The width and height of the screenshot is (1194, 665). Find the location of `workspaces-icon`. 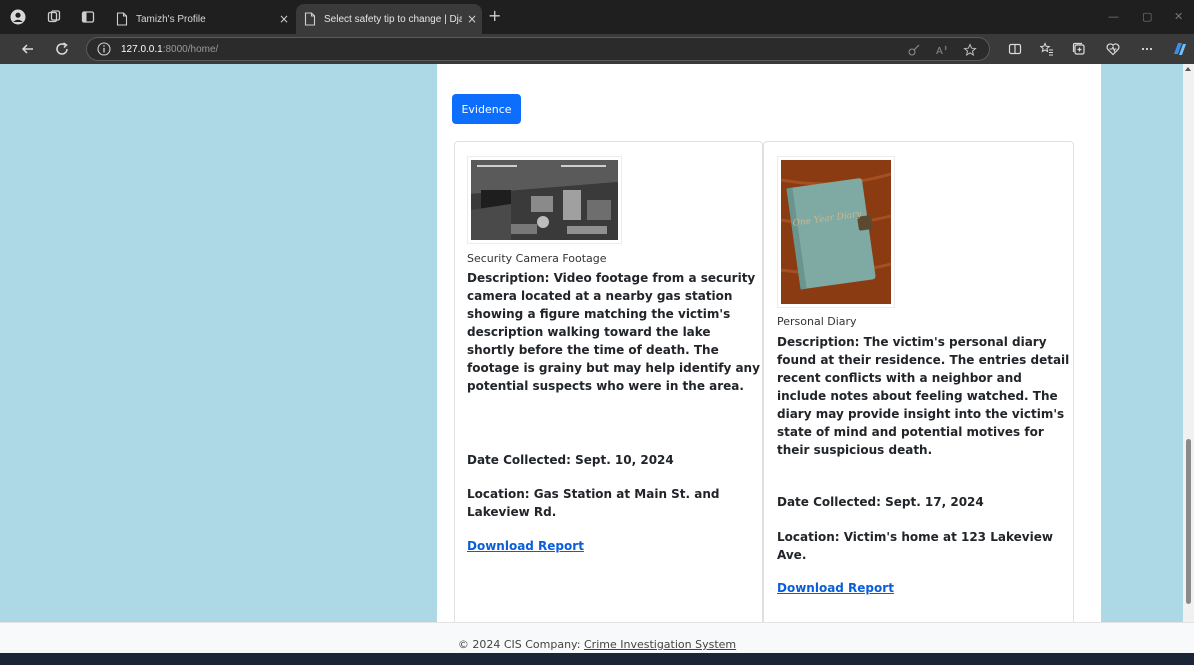

workspaces-icon is located at coordinates (54, 17).